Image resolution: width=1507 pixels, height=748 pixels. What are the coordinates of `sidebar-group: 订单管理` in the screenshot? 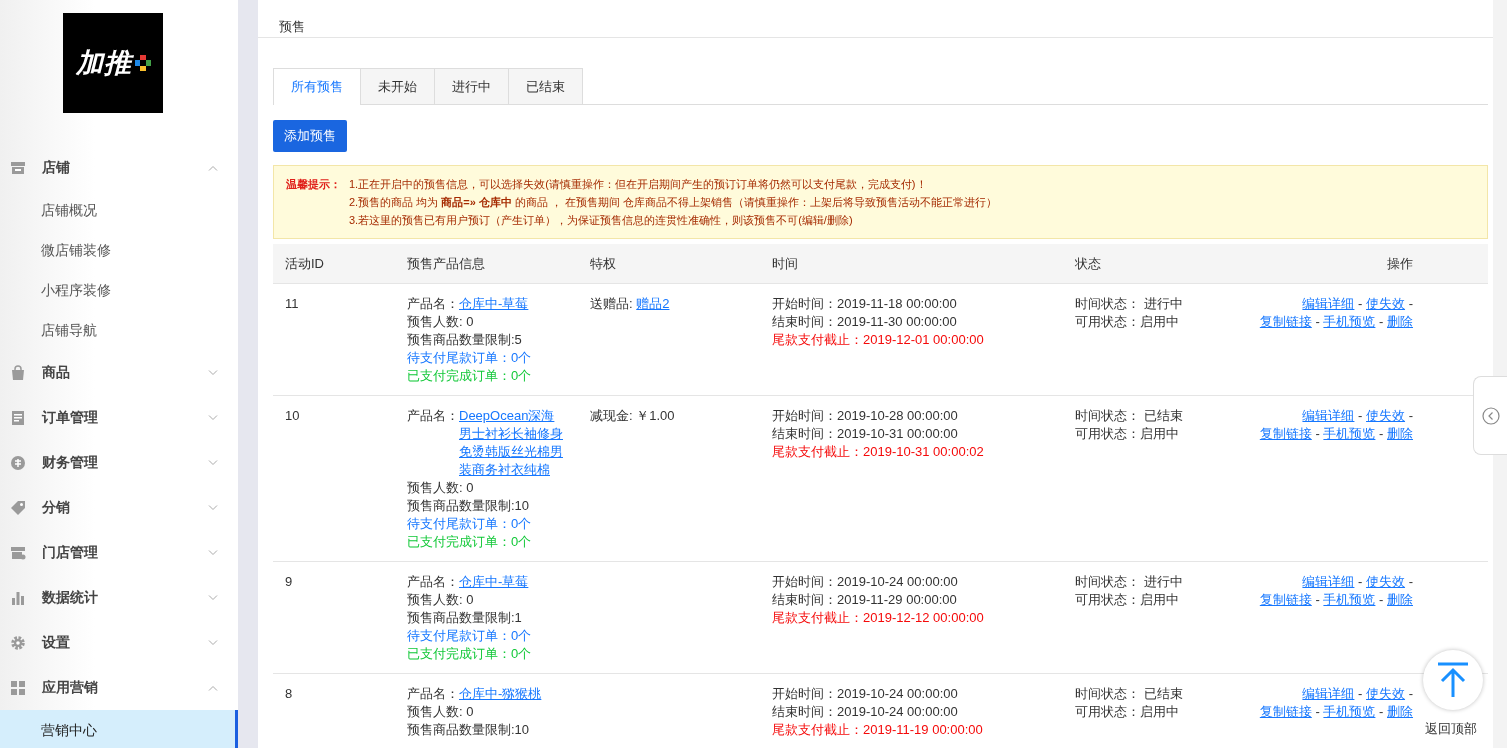 It's located at (119, 417).